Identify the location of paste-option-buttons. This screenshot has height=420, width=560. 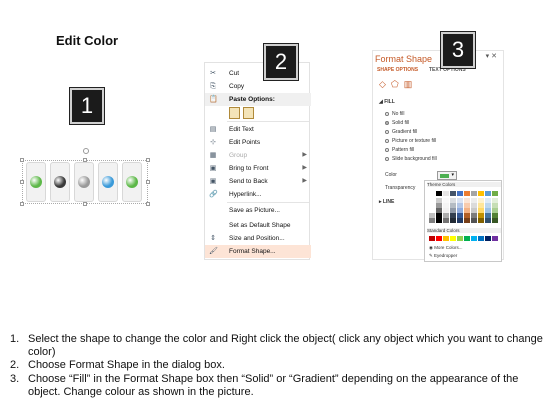
(249, 113).